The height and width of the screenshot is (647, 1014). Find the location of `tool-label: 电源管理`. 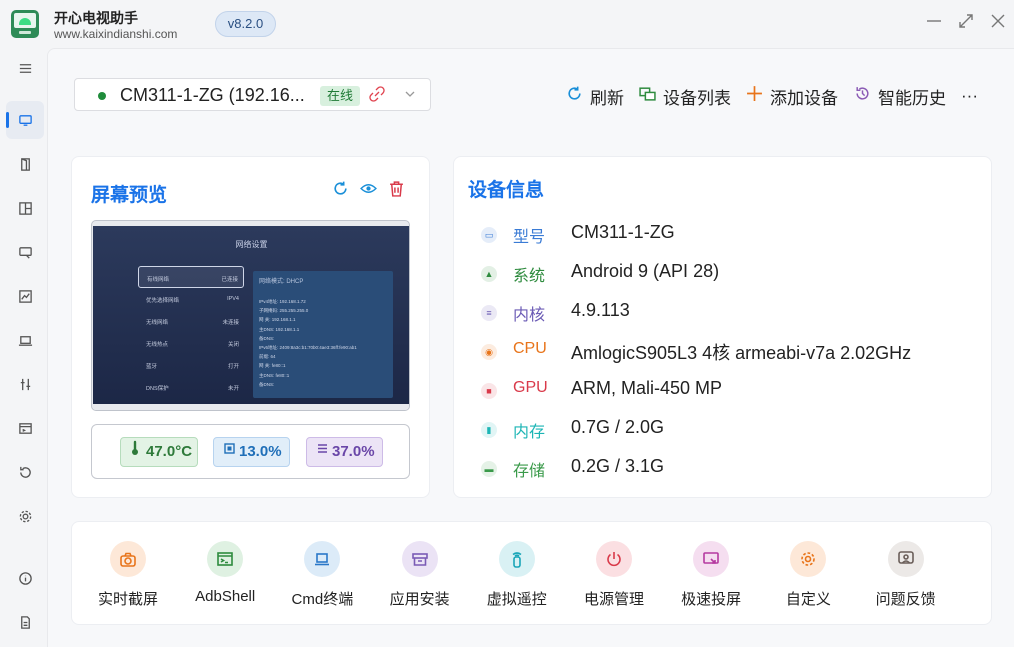

tool-label: 电源管理 is located at coordinates (613, 599).